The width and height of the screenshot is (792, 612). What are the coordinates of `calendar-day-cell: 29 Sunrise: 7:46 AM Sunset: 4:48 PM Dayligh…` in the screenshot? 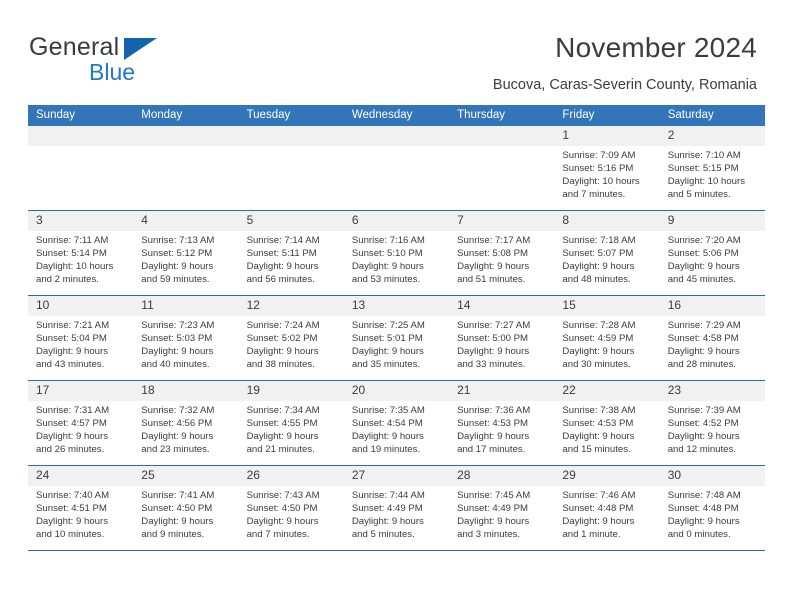 It's located at (607, 508).